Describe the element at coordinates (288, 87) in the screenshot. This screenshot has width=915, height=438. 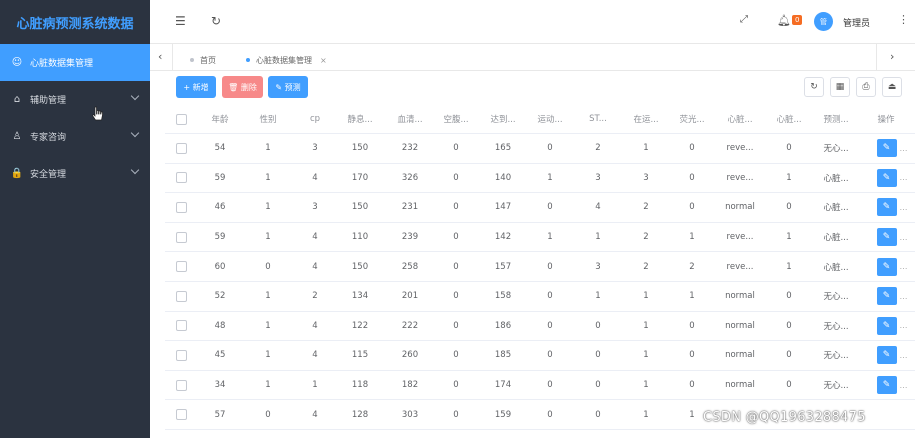
I see `predict-button: ✎ 预测` at that location.